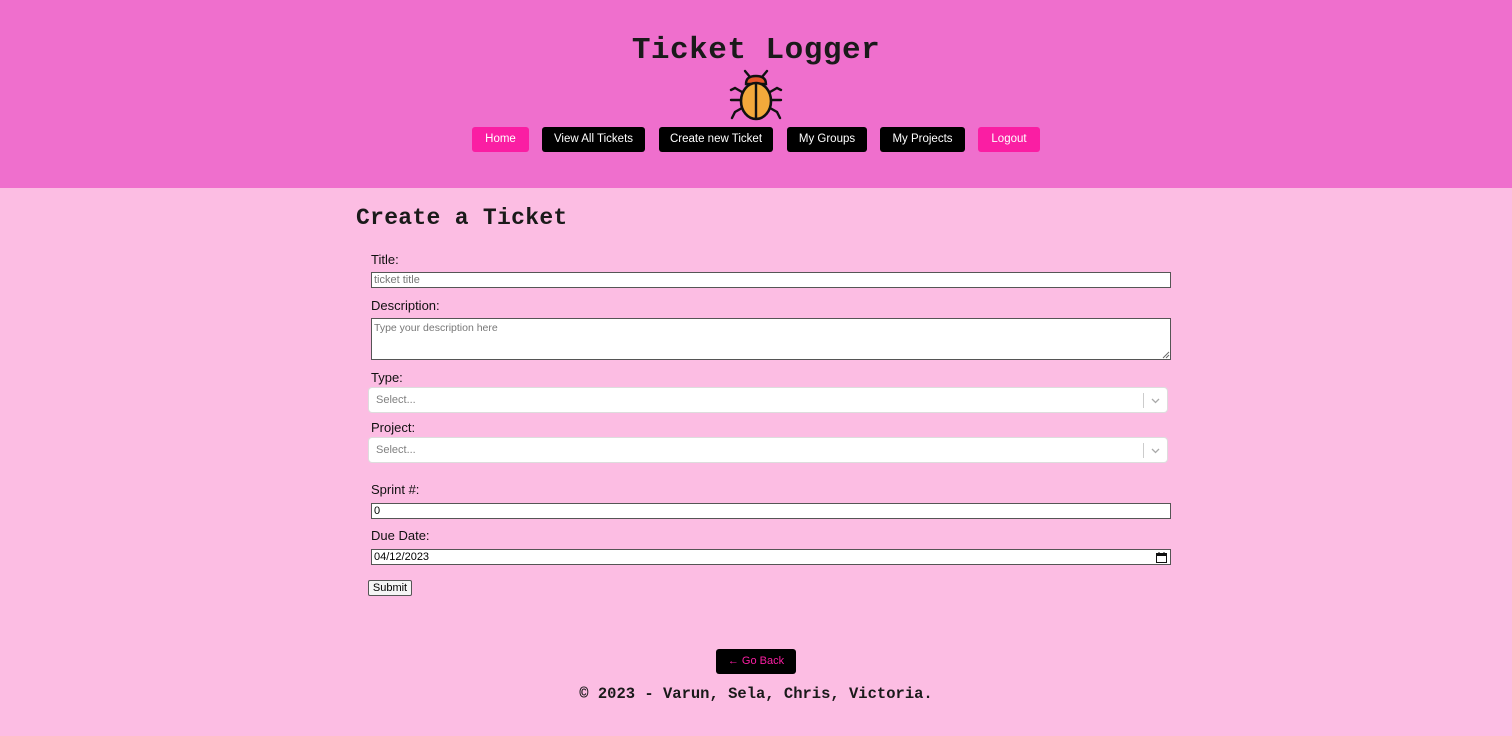 The height and width of the screenshot is (736, 1512). Describe the element at coordinates (771, 280) in the screenshot. I see `title-input` at that location.